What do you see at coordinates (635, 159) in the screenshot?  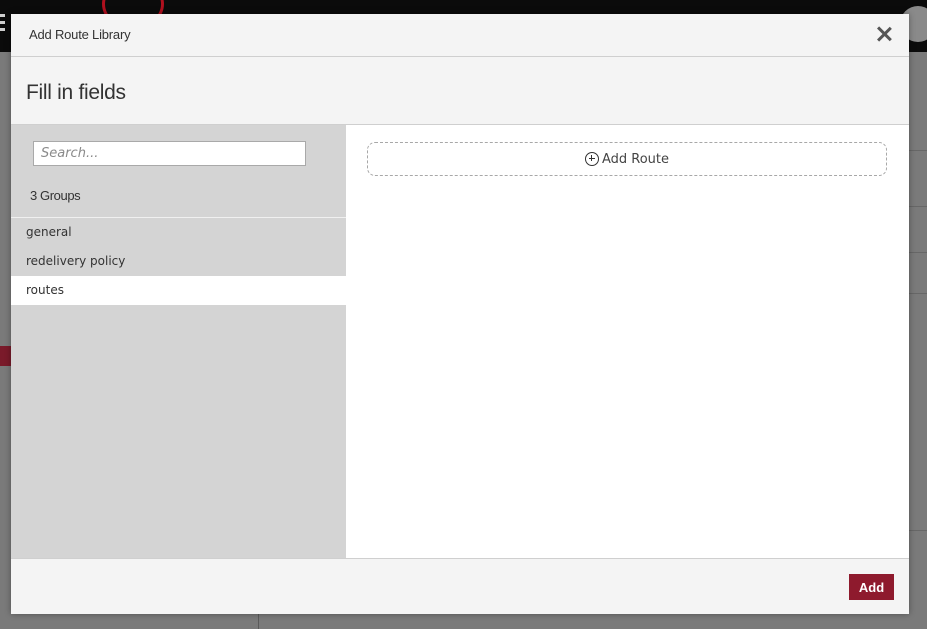 I see `add-route-label: Add Route` at bounding box center [635, 159].